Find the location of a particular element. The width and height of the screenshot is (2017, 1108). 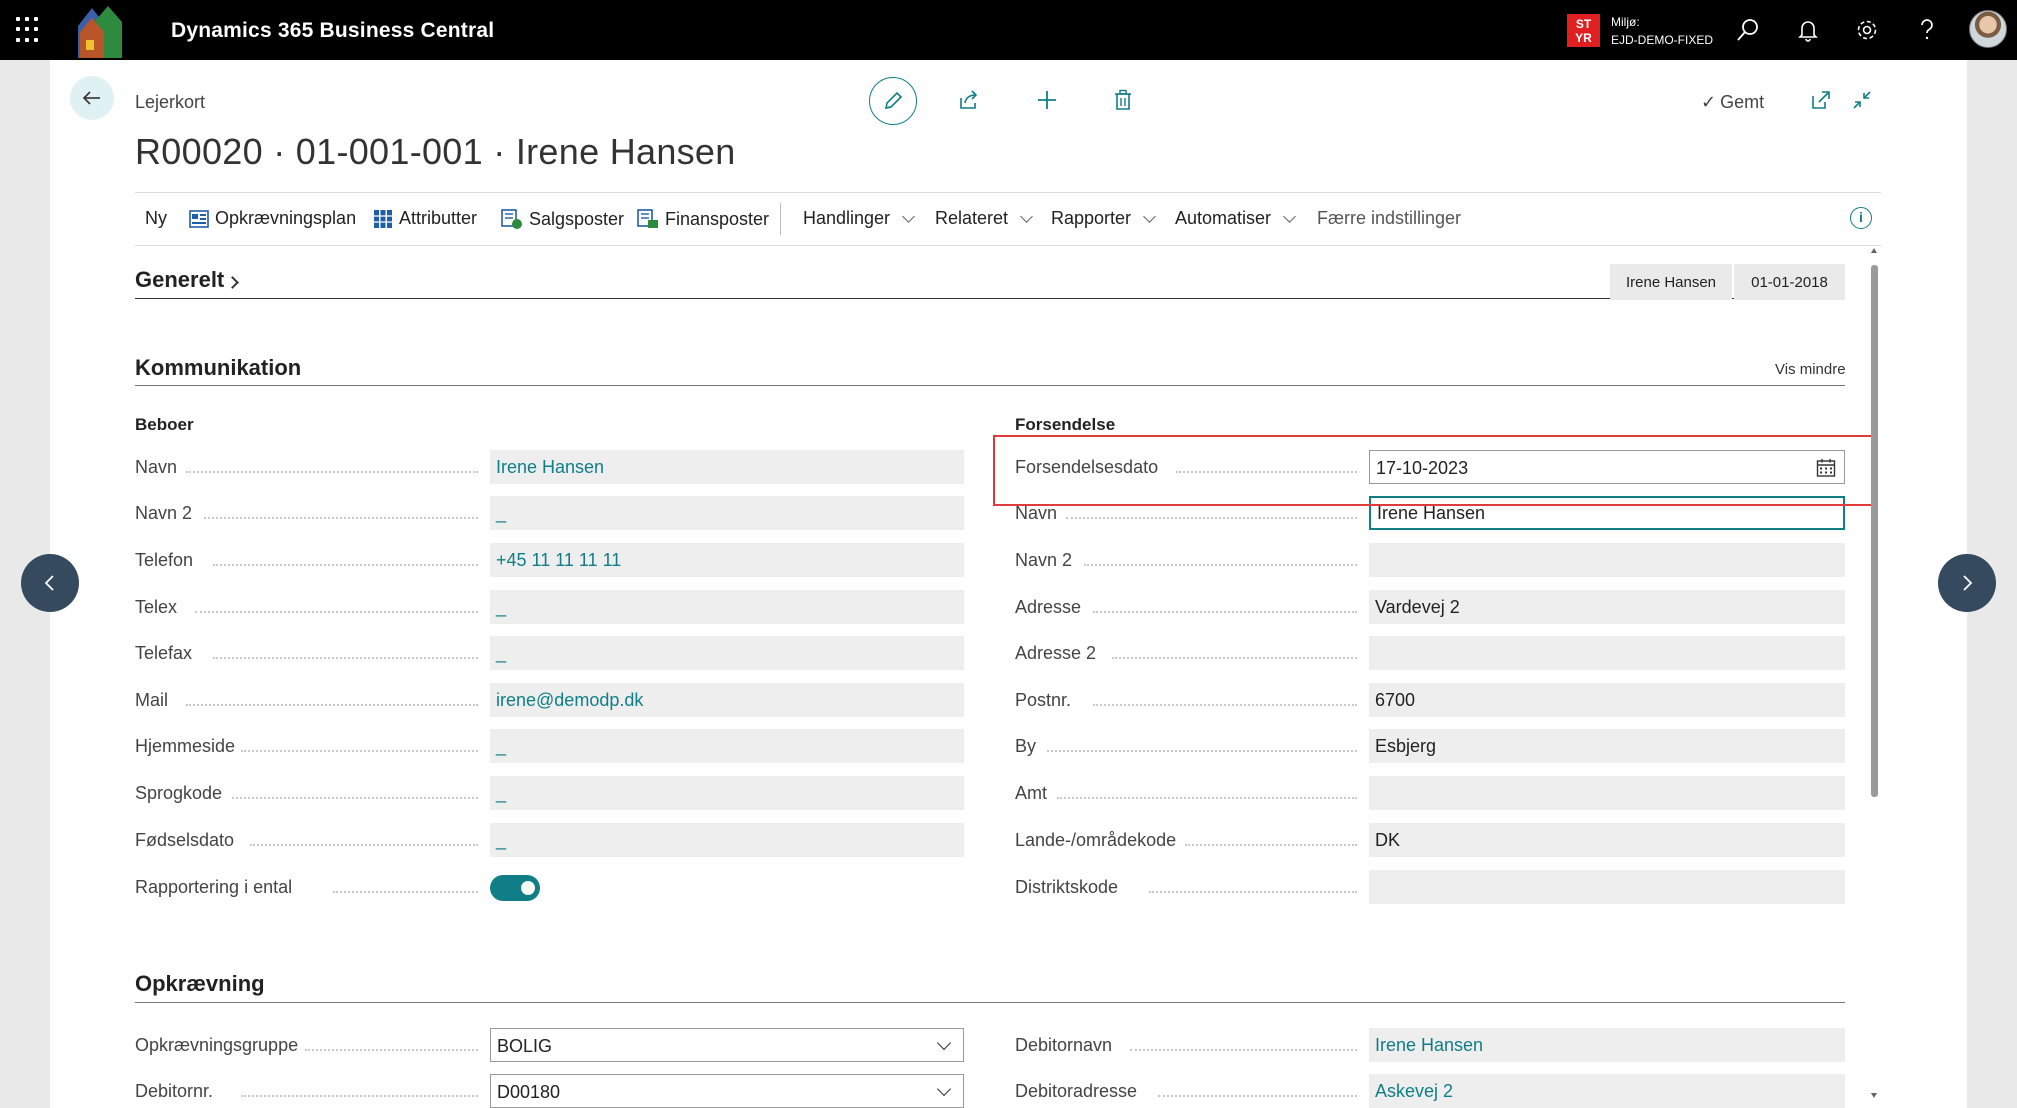

action-automate-menu: Automatiser is located at coordinates (1235, 218).